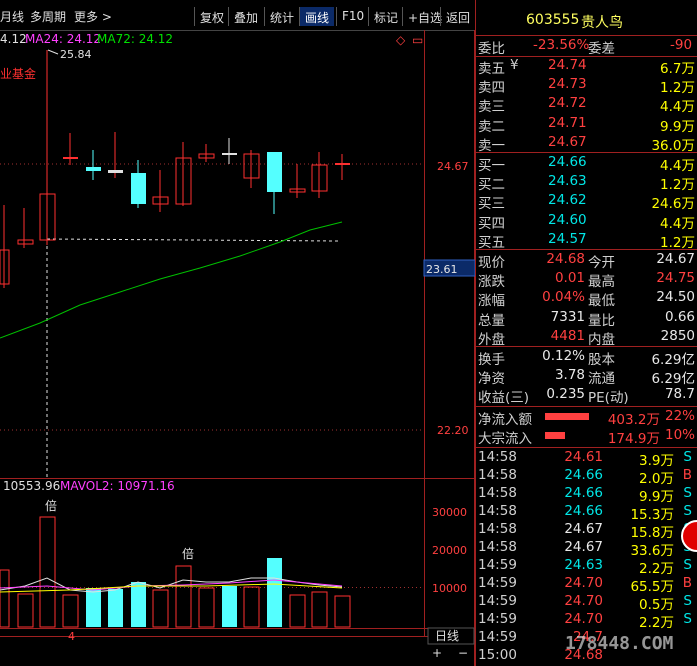  What do you see at coordinates (677, 166) in the screenshot?
I see `bid-volume: 4.4万` at bounding box center [677, 166].